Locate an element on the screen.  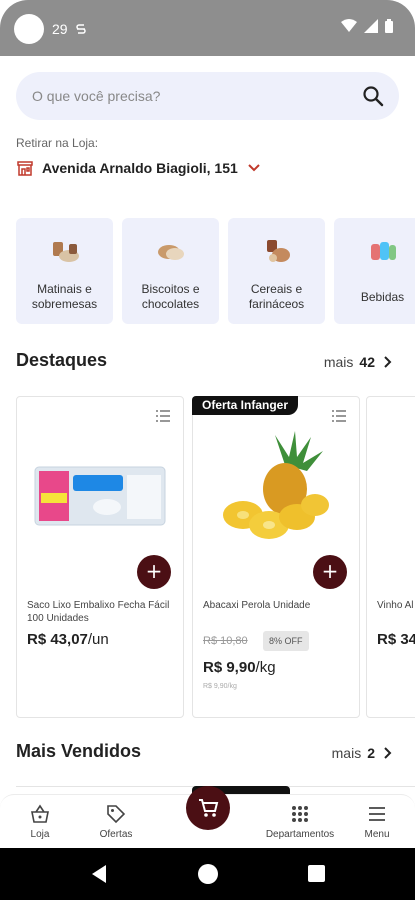
back-icon is located at coordinates (99, 874).